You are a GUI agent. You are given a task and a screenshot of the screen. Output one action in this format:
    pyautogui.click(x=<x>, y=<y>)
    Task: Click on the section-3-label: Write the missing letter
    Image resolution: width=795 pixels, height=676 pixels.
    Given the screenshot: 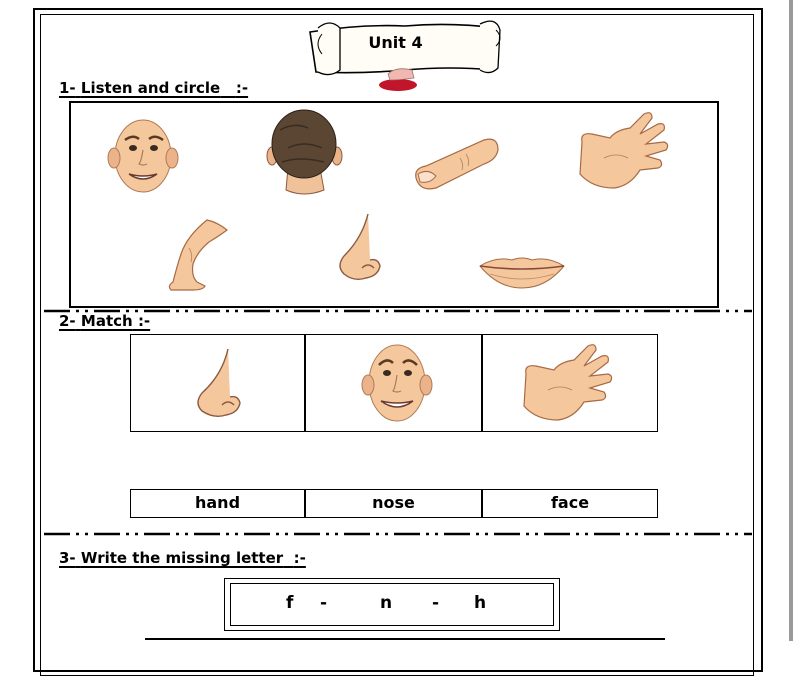 What is the action you would take?
    pyautogui.click(x=182, y=558)
    